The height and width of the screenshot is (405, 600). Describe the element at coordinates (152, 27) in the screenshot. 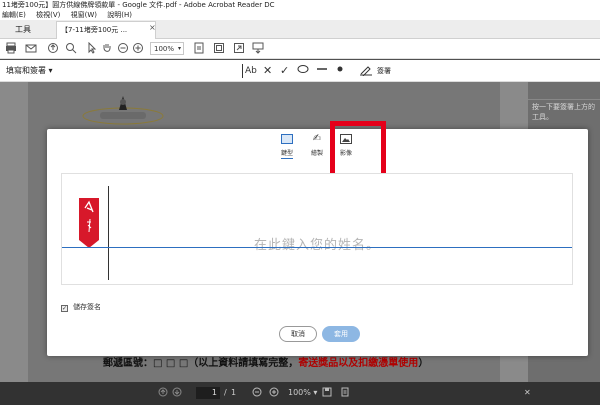

I see `tab-close-icon: ×` at that location.